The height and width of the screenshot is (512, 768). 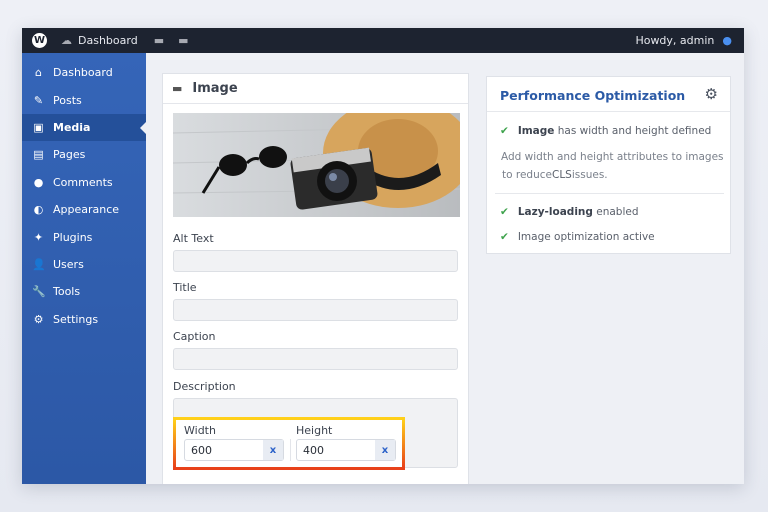 What do you see at coordinates (527, 175) in the screenshot?
I see `hint-text: to reduce` at bounding box center [527, 175].